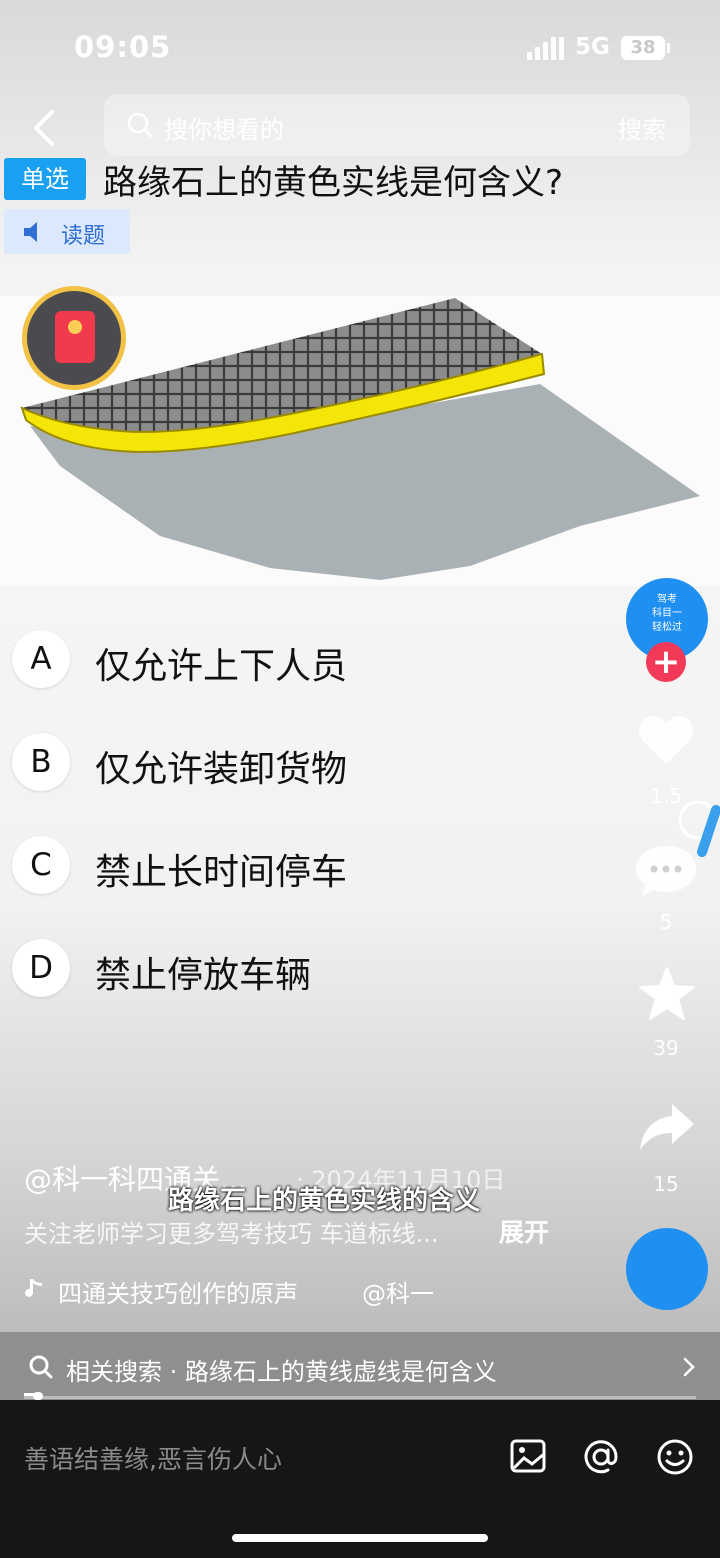 The width and height of the screenshot is (720, 1558). What do you see at coordinates (360, 1396) in the screenshot?
I see `video-progress-bar` at bounding box center [360, 1396].